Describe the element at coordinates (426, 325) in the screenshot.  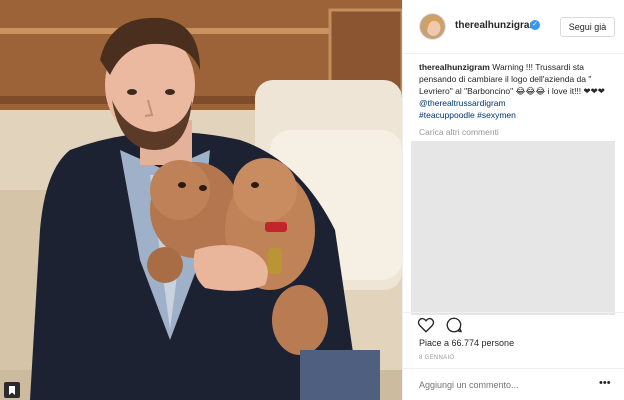
I see `heart-outline-icon` at that location.